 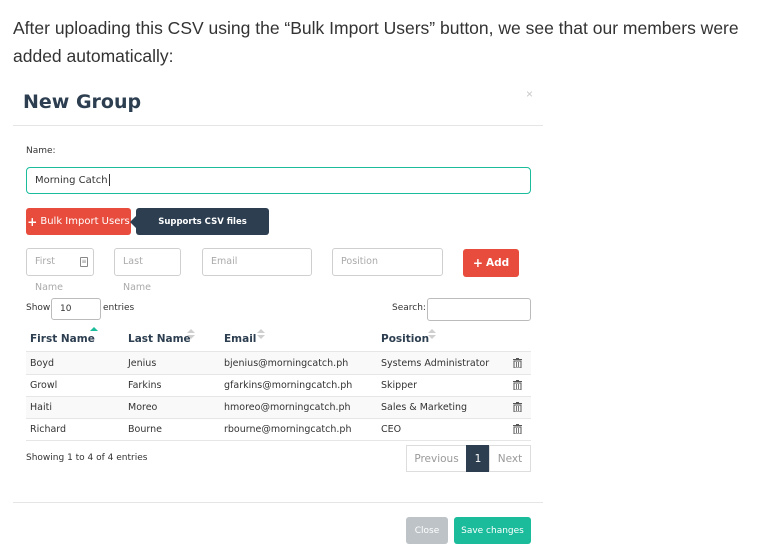 I want to click on footer-divider, so click(x=278, y=502).